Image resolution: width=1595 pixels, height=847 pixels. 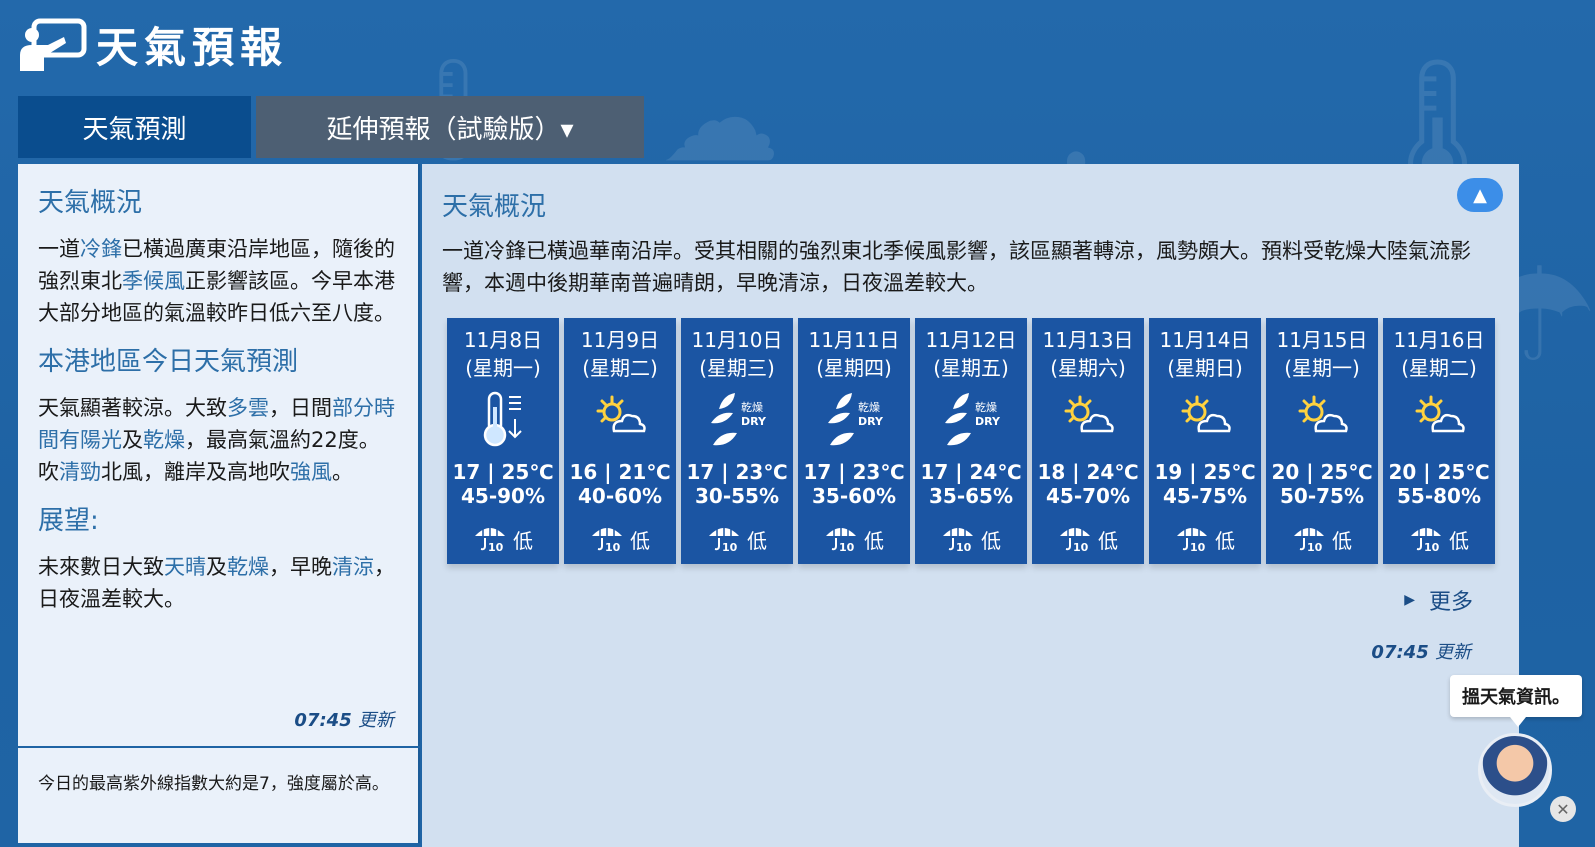 What do you see at coordinates (971, 340) in the screenshot?
I see `forecast-date: 11月12日` at bounding box center [971, 340].